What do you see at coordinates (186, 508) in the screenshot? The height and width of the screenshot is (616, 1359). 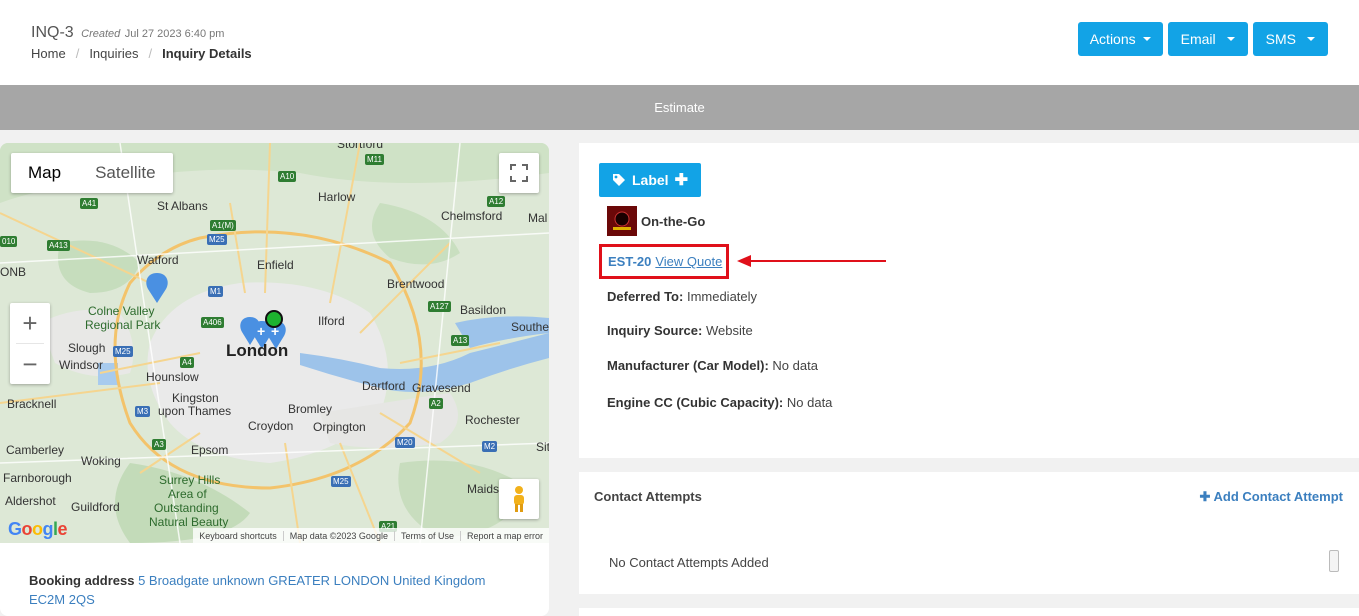 I see `map-place-label: Outstanding` at bounding box center [186, 508].